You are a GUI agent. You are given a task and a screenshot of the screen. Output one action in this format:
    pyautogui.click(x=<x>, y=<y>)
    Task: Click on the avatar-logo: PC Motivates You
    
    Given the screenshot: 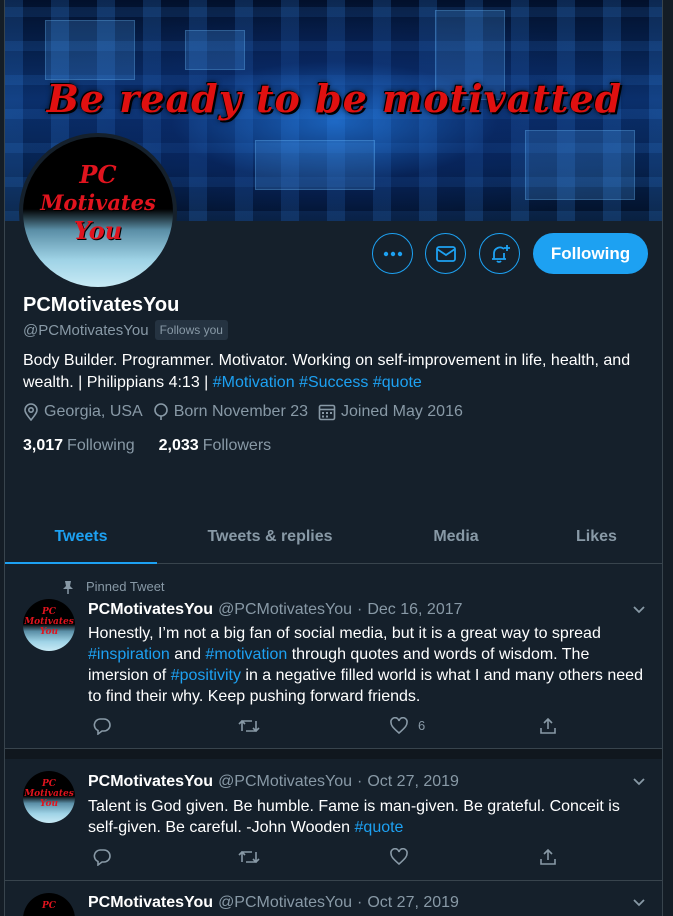 What is the action you would take?
    pyautogui.click(x=98, y=202)
    